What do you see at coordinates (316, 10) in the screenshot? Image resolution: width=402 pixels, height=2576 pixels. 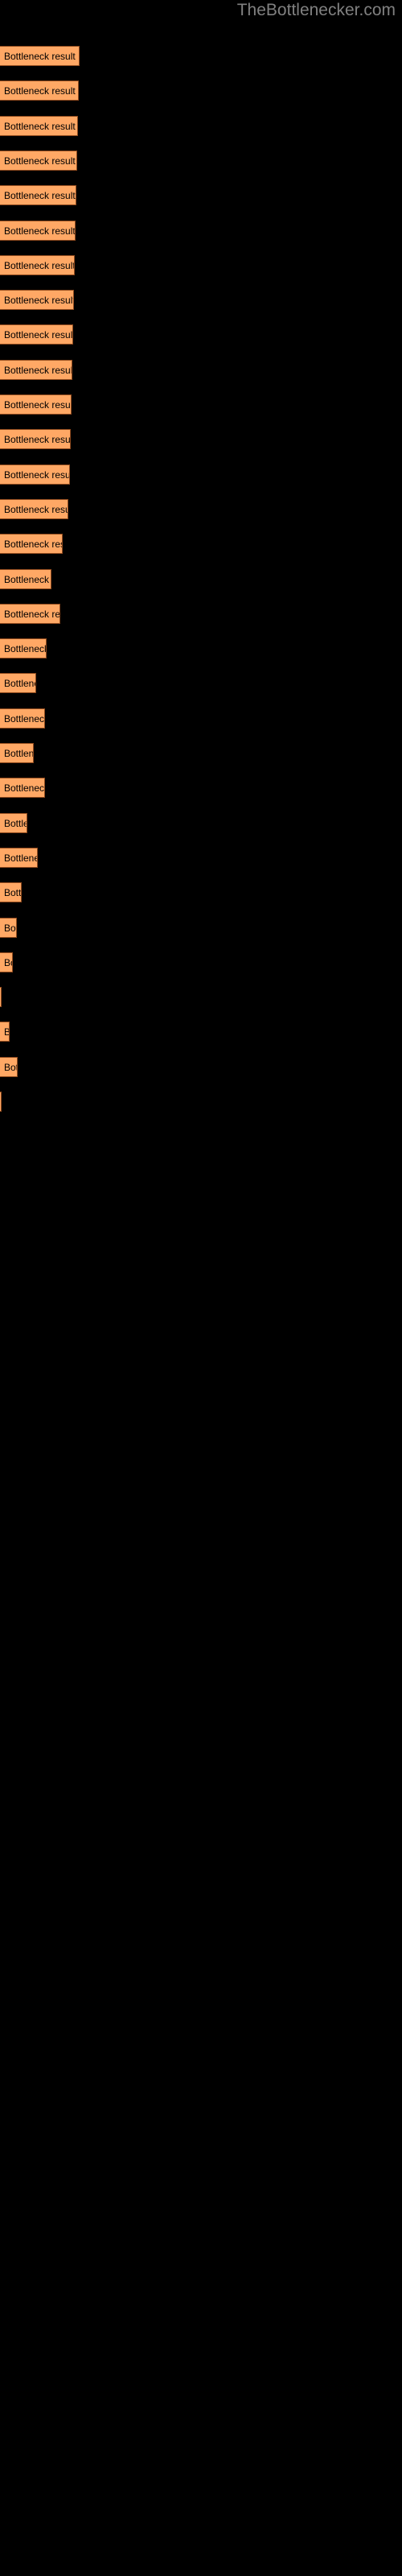 I see `site-watermark: TheBottlenecker.com` at bounding box center [316, 10].